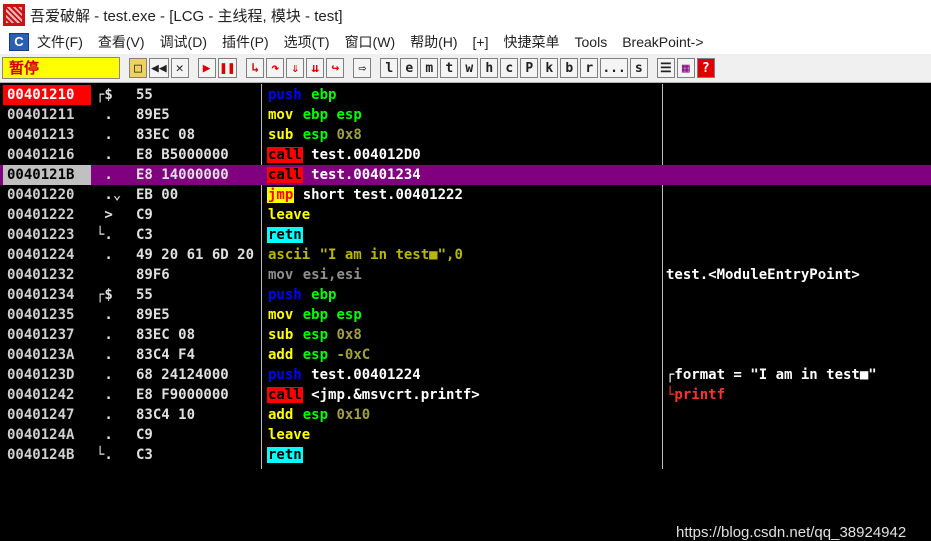 Image resolution: width=931 pixels, height=541 pixels. Describe the element at coordinates (335, 68) in the screenshot. I see `execute-till-return-icon: ↪` at that location.